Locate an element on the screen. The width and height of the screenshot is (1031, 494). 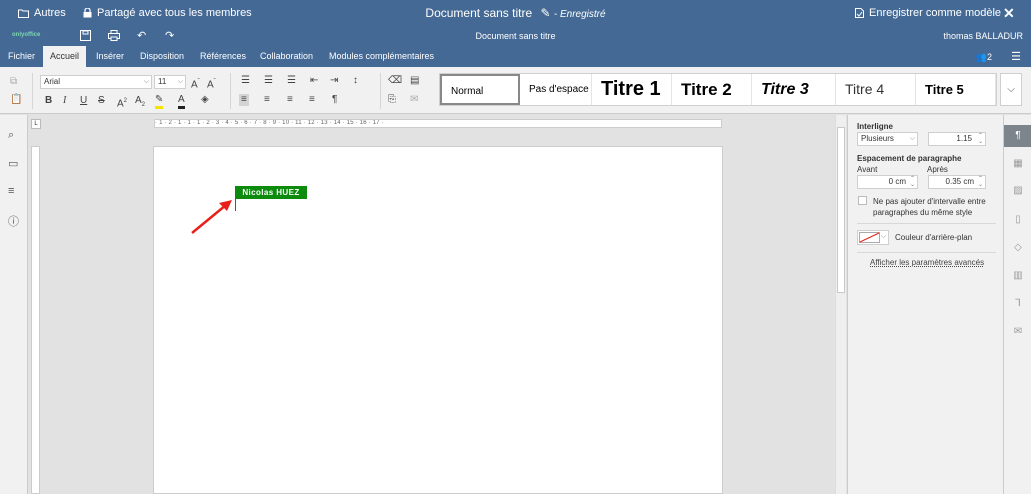
spacing-before-field: 0 cm ⌃ ⌄ is located at coordinates (887, 182).